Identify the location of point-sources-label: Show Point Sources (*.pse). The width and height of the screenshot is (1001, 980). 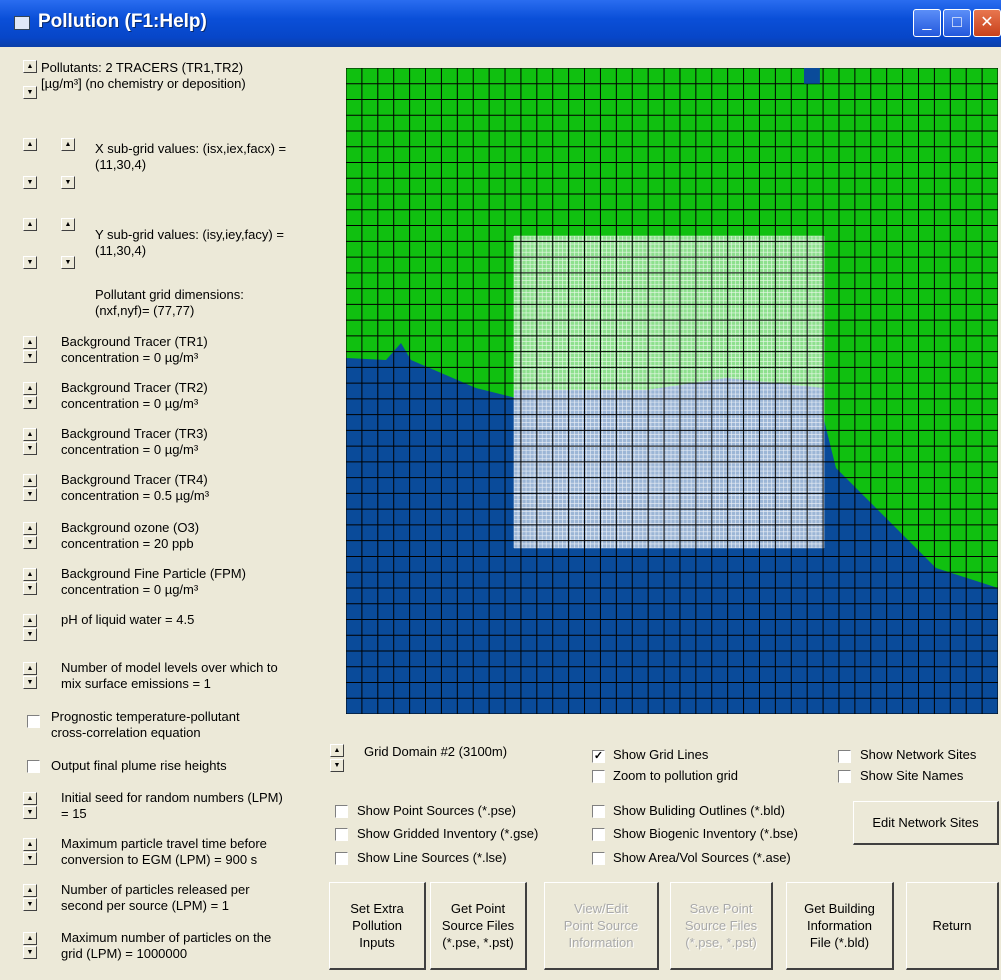
(436, 810).